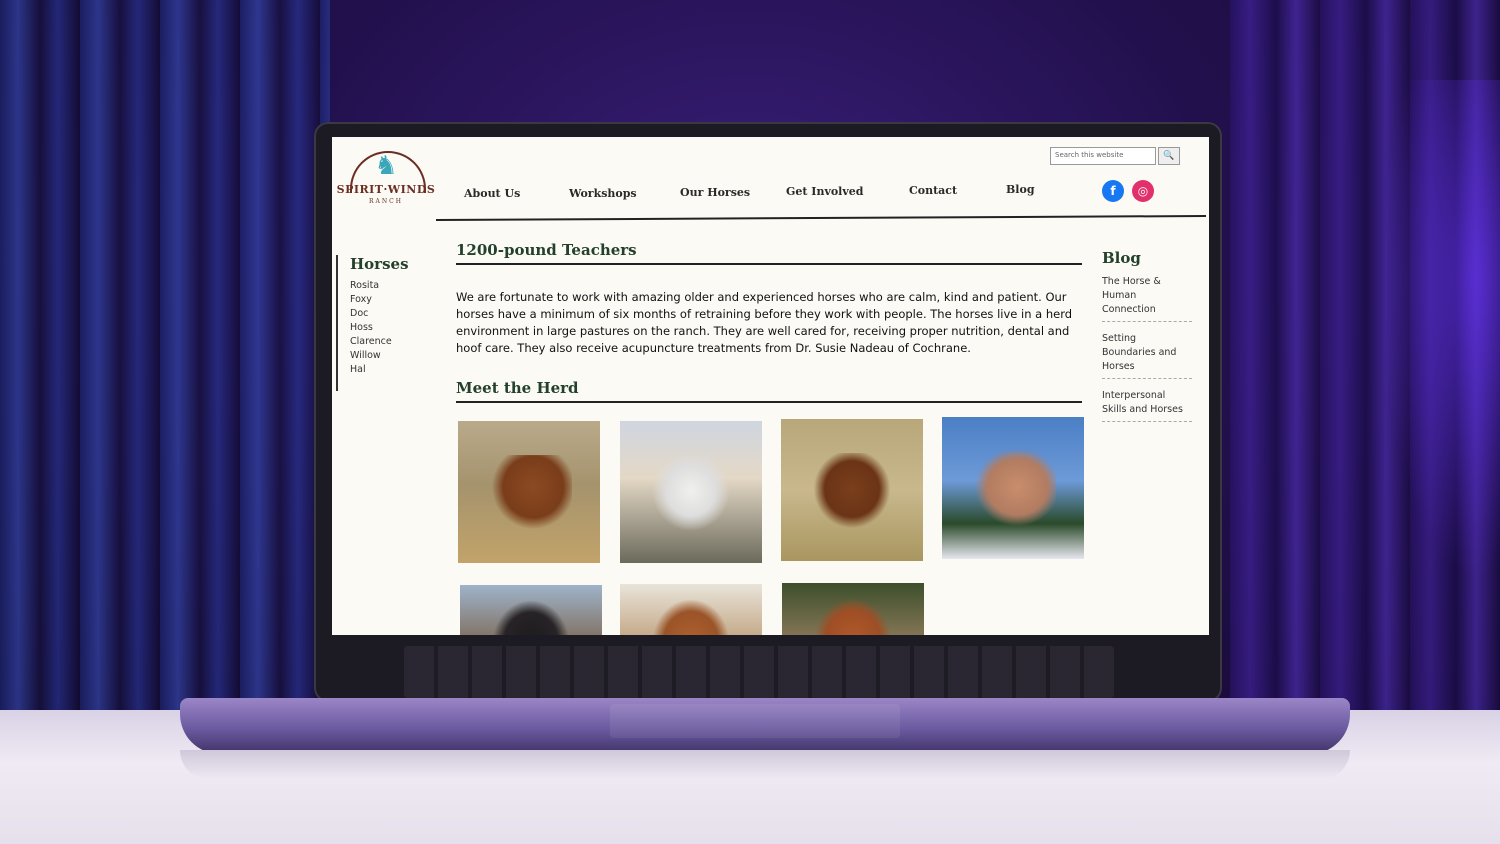 The height and width of the screenshot is (844, 1500). What do you see at coordinates (824, 191) in the screenshot?
I see `nav-get-involved: Get Involved` at bounding box center [824, 191].